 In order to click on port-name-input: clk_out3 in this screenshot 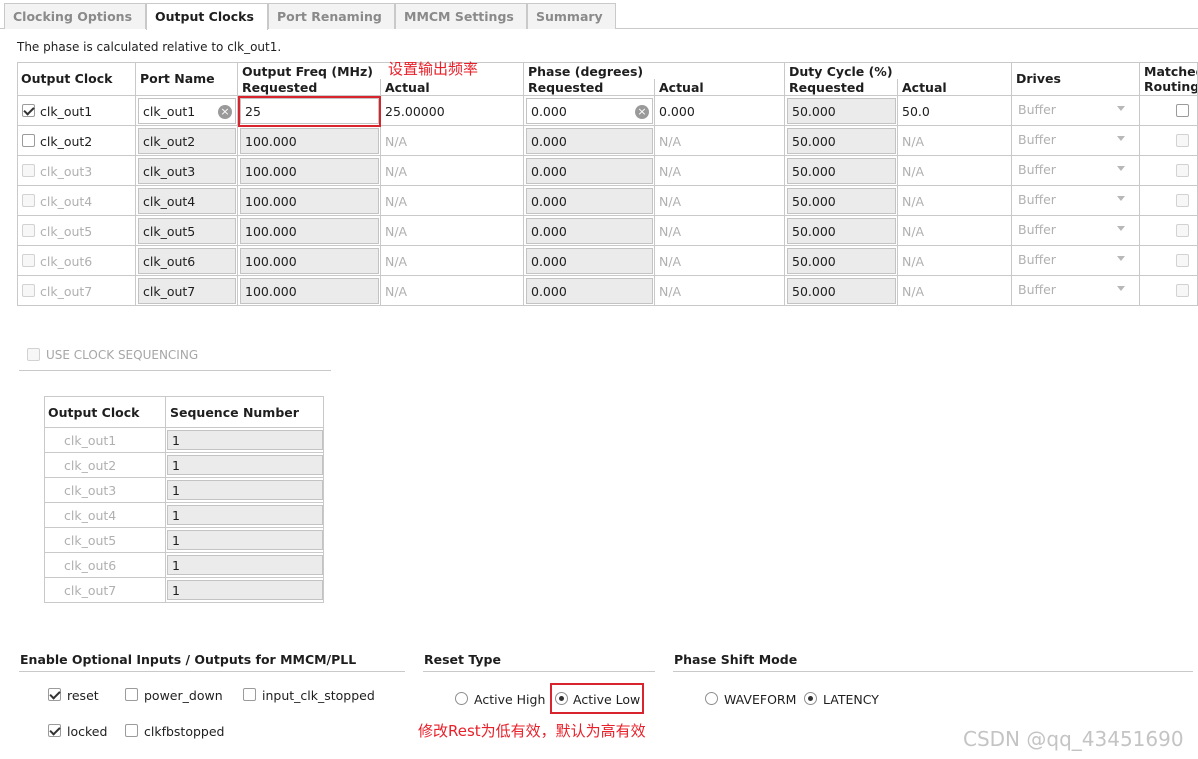, I will do `click(187, 171)`.